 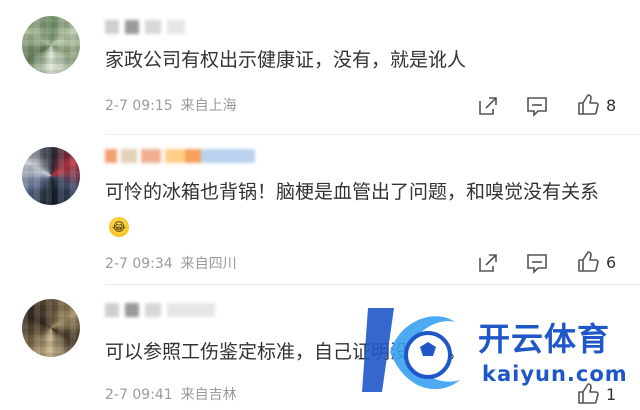 I want to click on watermark: 开云体育 kaiyun.com, so click(x=500, y=352).